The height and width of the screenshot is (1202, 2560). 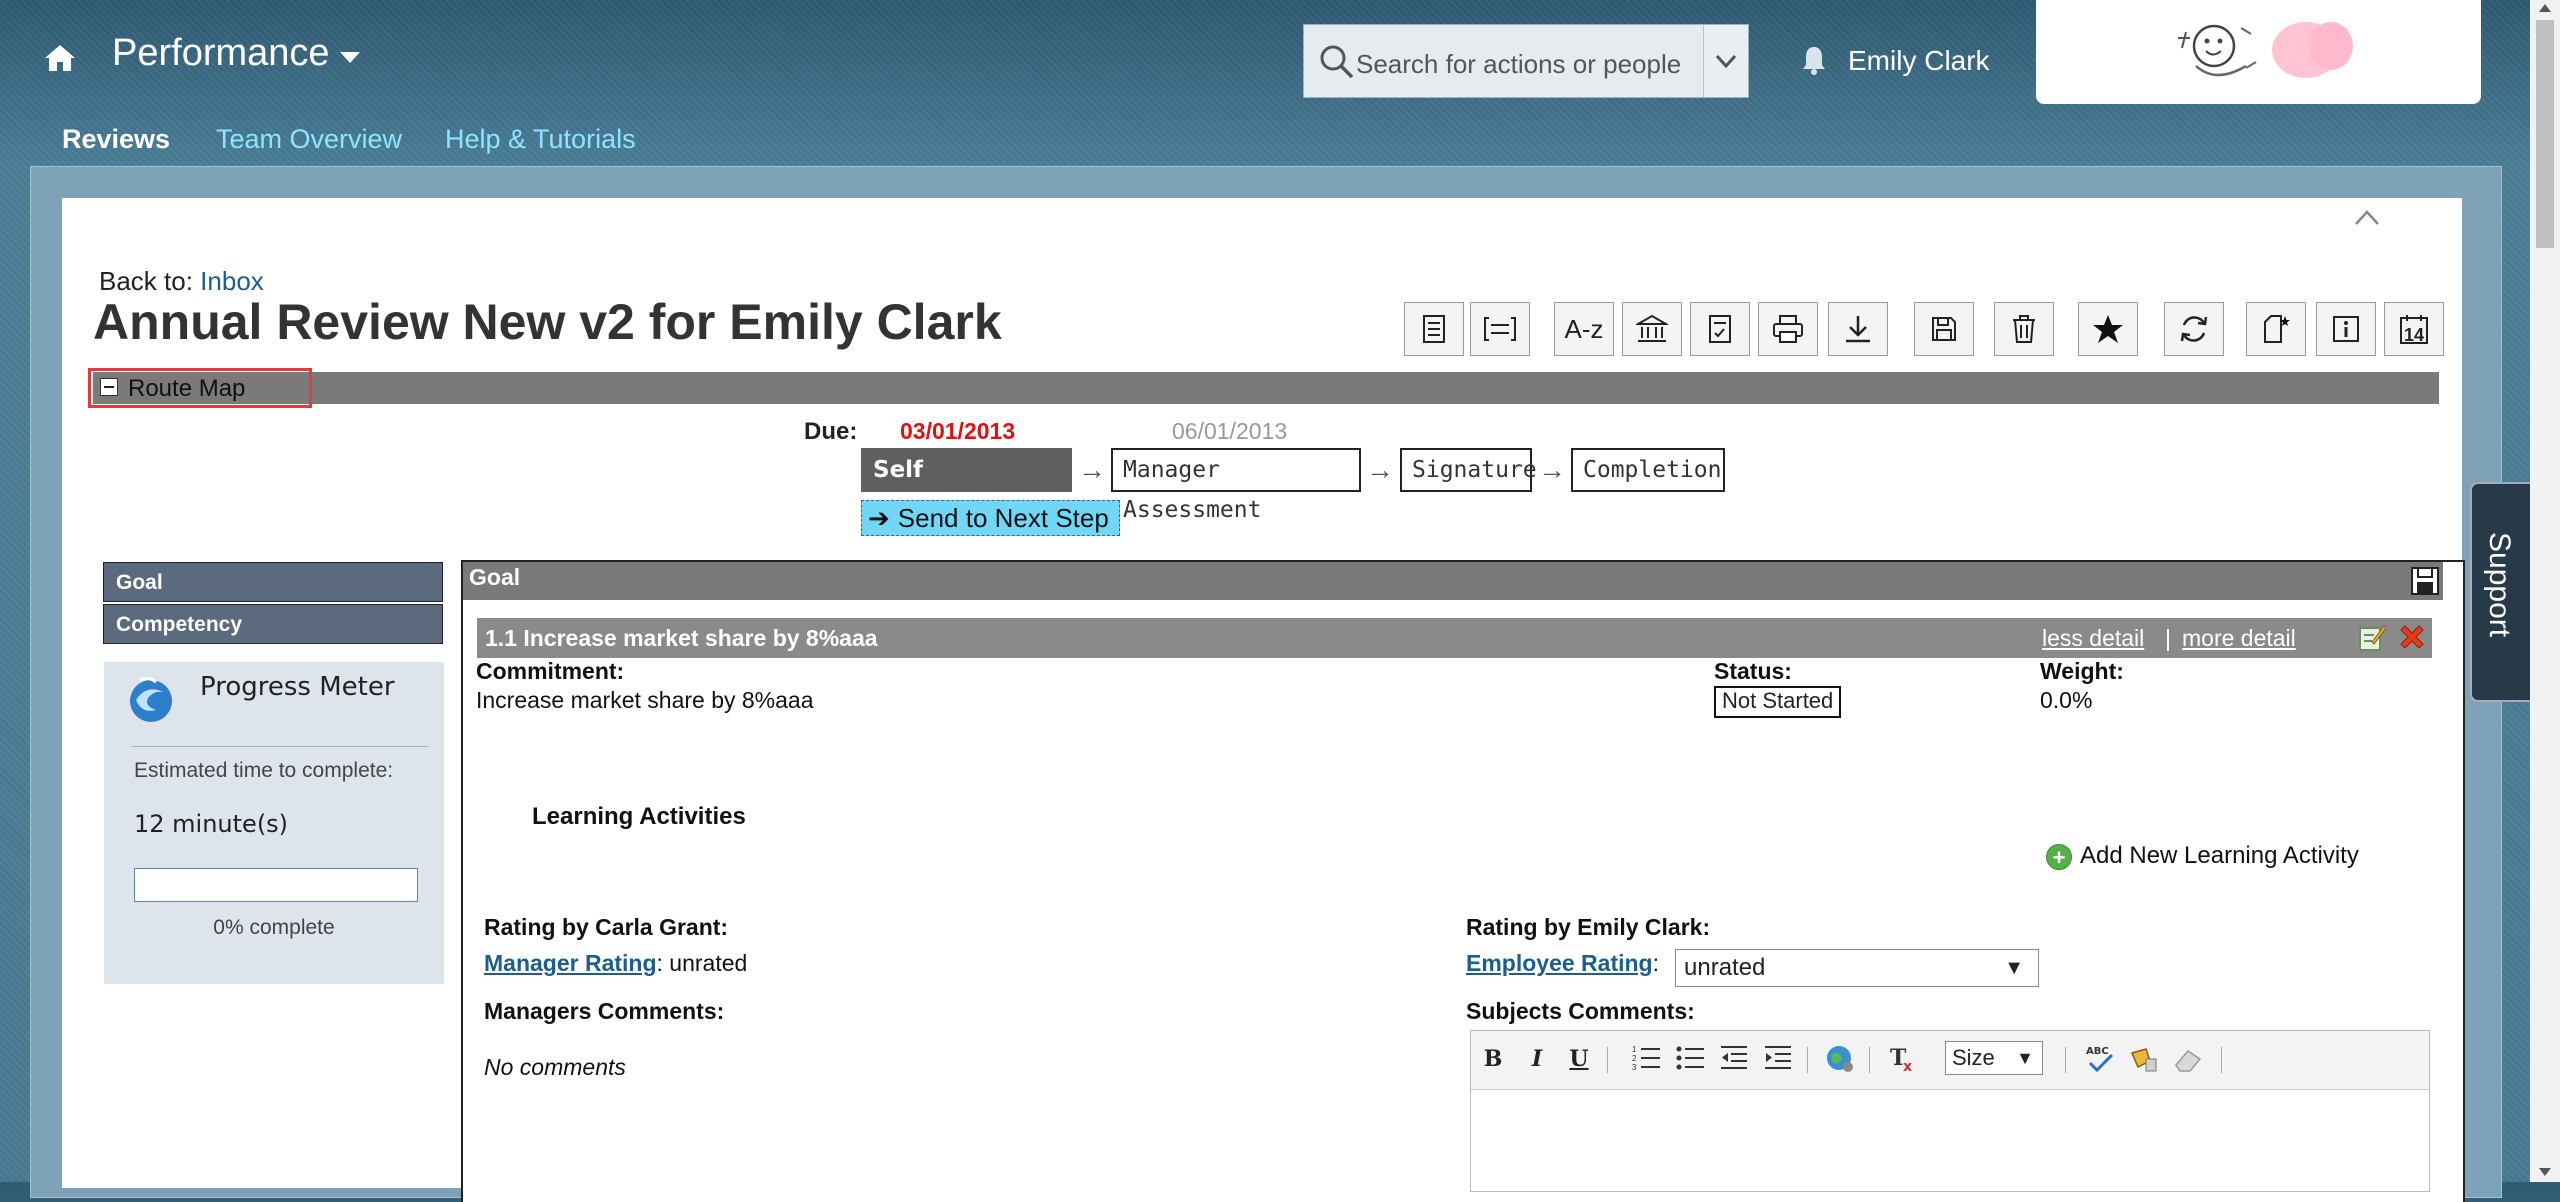 I want to click on arrow-right-icon: ➔, so click(x=879, y=518).